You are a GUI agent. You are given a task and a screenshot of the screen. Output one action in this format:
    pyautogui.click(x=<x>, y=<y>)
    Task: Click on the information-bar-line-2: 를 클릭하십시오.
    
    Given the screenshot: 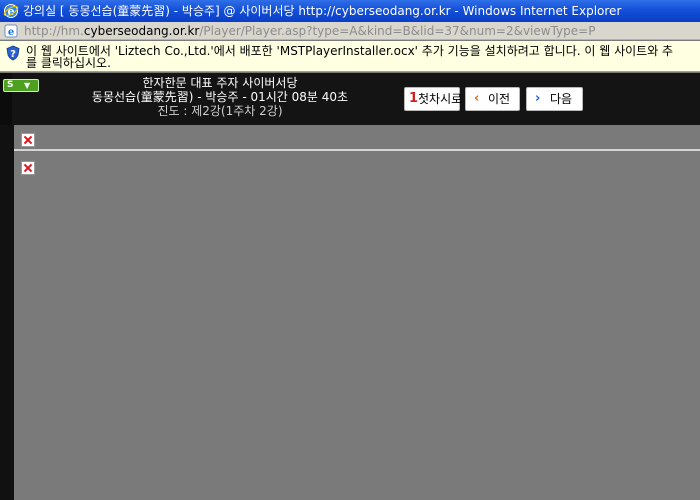 What is the action you would take?
    pyautogui.click(x=68, y=63)
    